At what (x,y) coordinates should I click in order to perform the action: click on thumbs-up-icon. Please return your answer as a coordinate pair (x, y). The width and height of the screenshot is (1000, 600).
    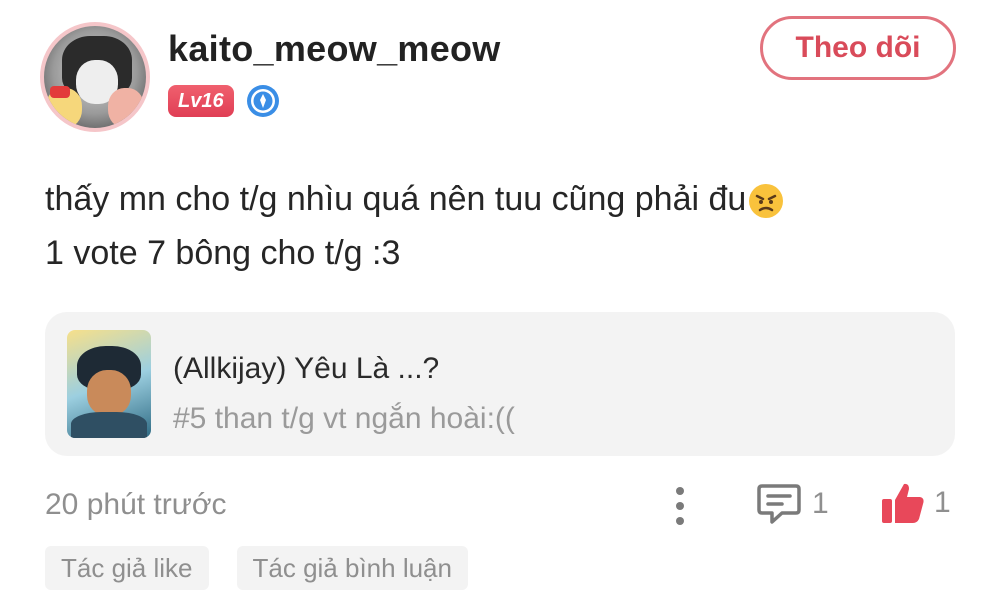
    Looking at the image, I should click on (903, 503).